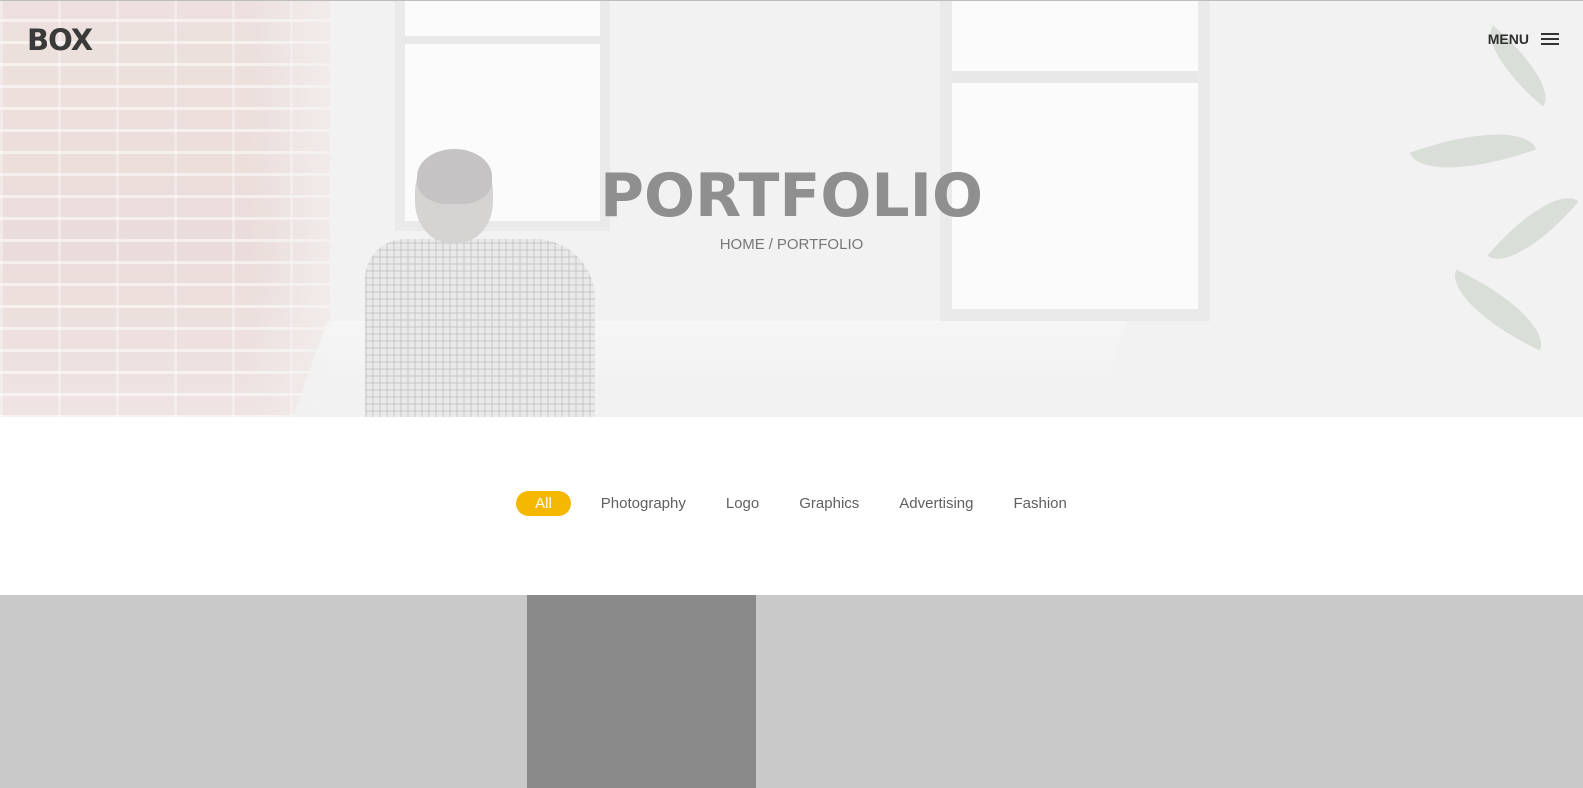  What do you see at coordinates (936, 503) in the screenshot?
I see `filter-advertising: Advertising` at bounding box center [936, 503].